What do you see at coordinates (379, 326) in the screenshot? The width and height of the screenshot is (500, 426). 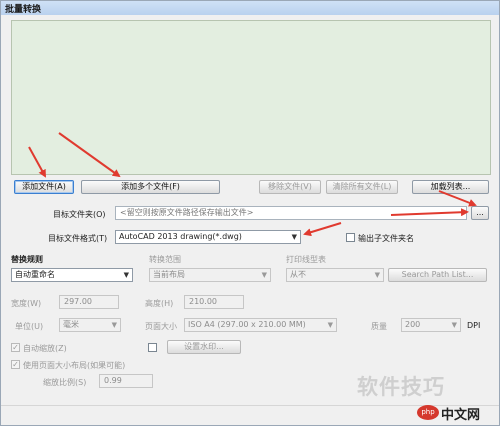 I see `quality-label: 质量` at bounding box center [379, 326].